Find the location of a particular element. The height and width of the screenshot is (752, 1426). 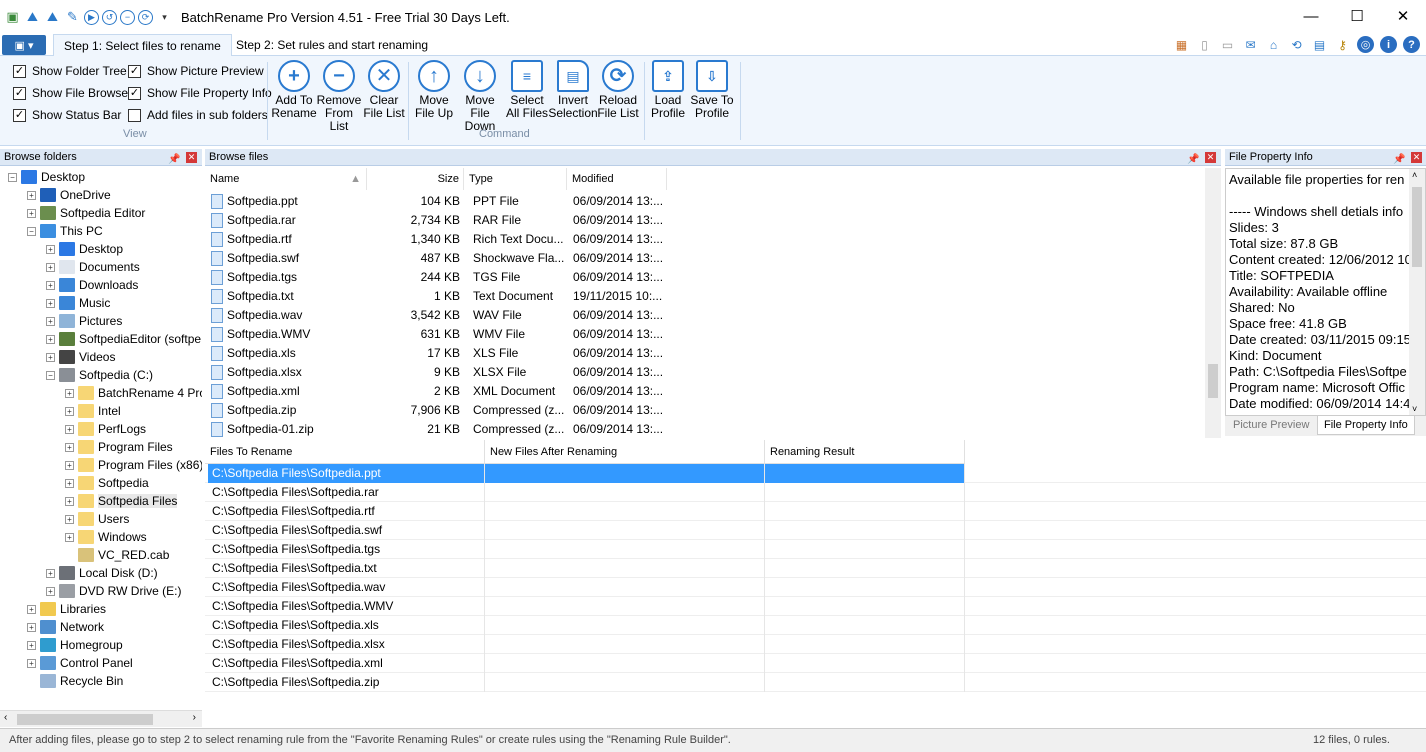

tree-node: Recycle Bin is located at coordinates (75, 681).